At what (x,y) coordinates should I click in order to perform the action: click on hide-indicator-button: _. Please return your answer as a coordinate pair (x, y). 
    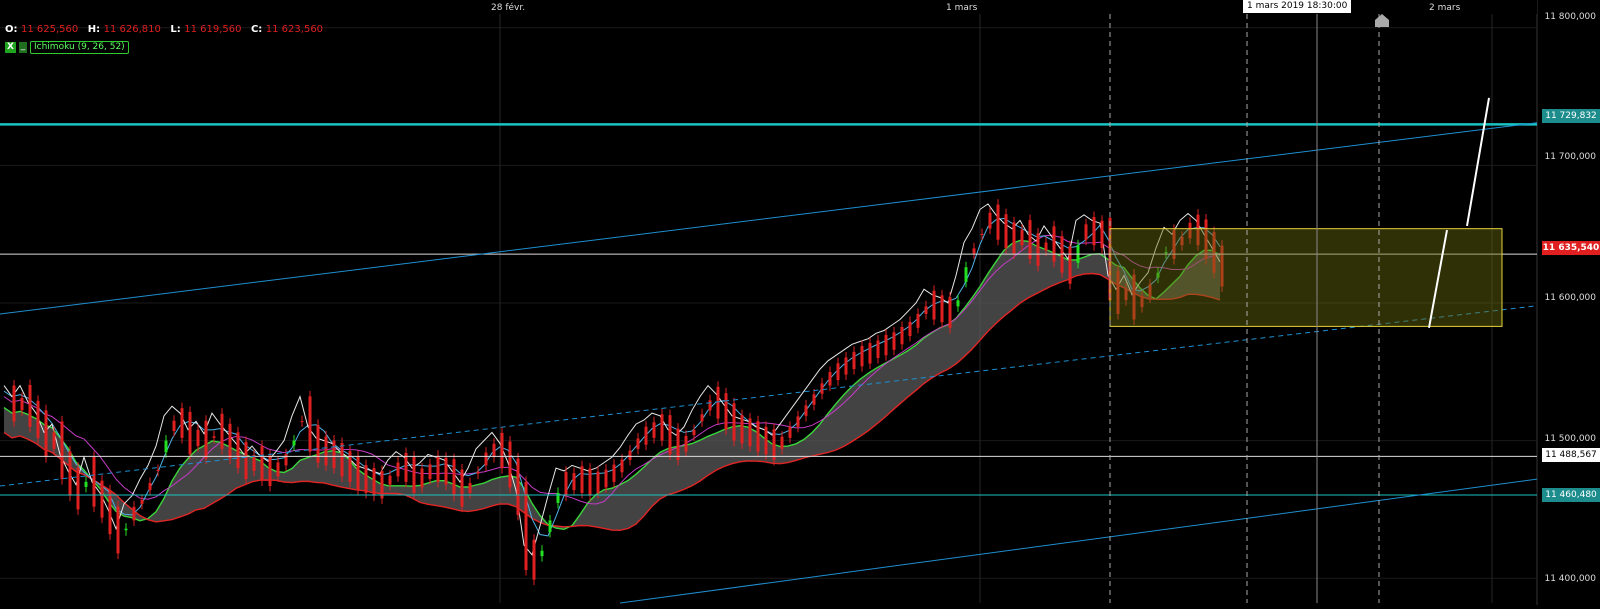
    Looking at the image, I should click on (23, 47).